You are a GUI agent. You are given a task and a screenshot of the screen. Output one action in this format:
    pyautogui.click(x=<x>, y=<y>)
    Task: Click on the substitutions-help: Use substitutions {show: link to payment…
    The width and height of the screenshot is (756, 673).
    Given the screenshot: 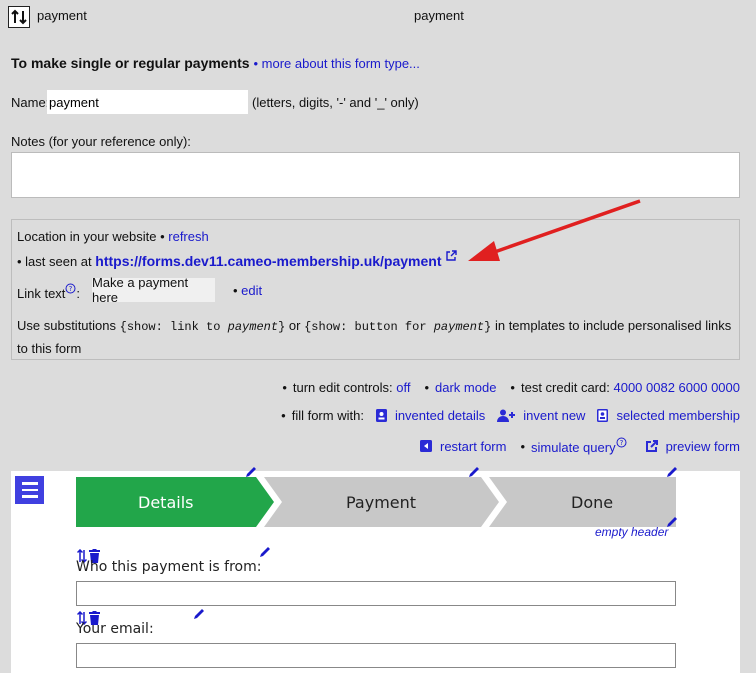 What is the action you would take?
    pyautogui.click(x=377, y=337)
    